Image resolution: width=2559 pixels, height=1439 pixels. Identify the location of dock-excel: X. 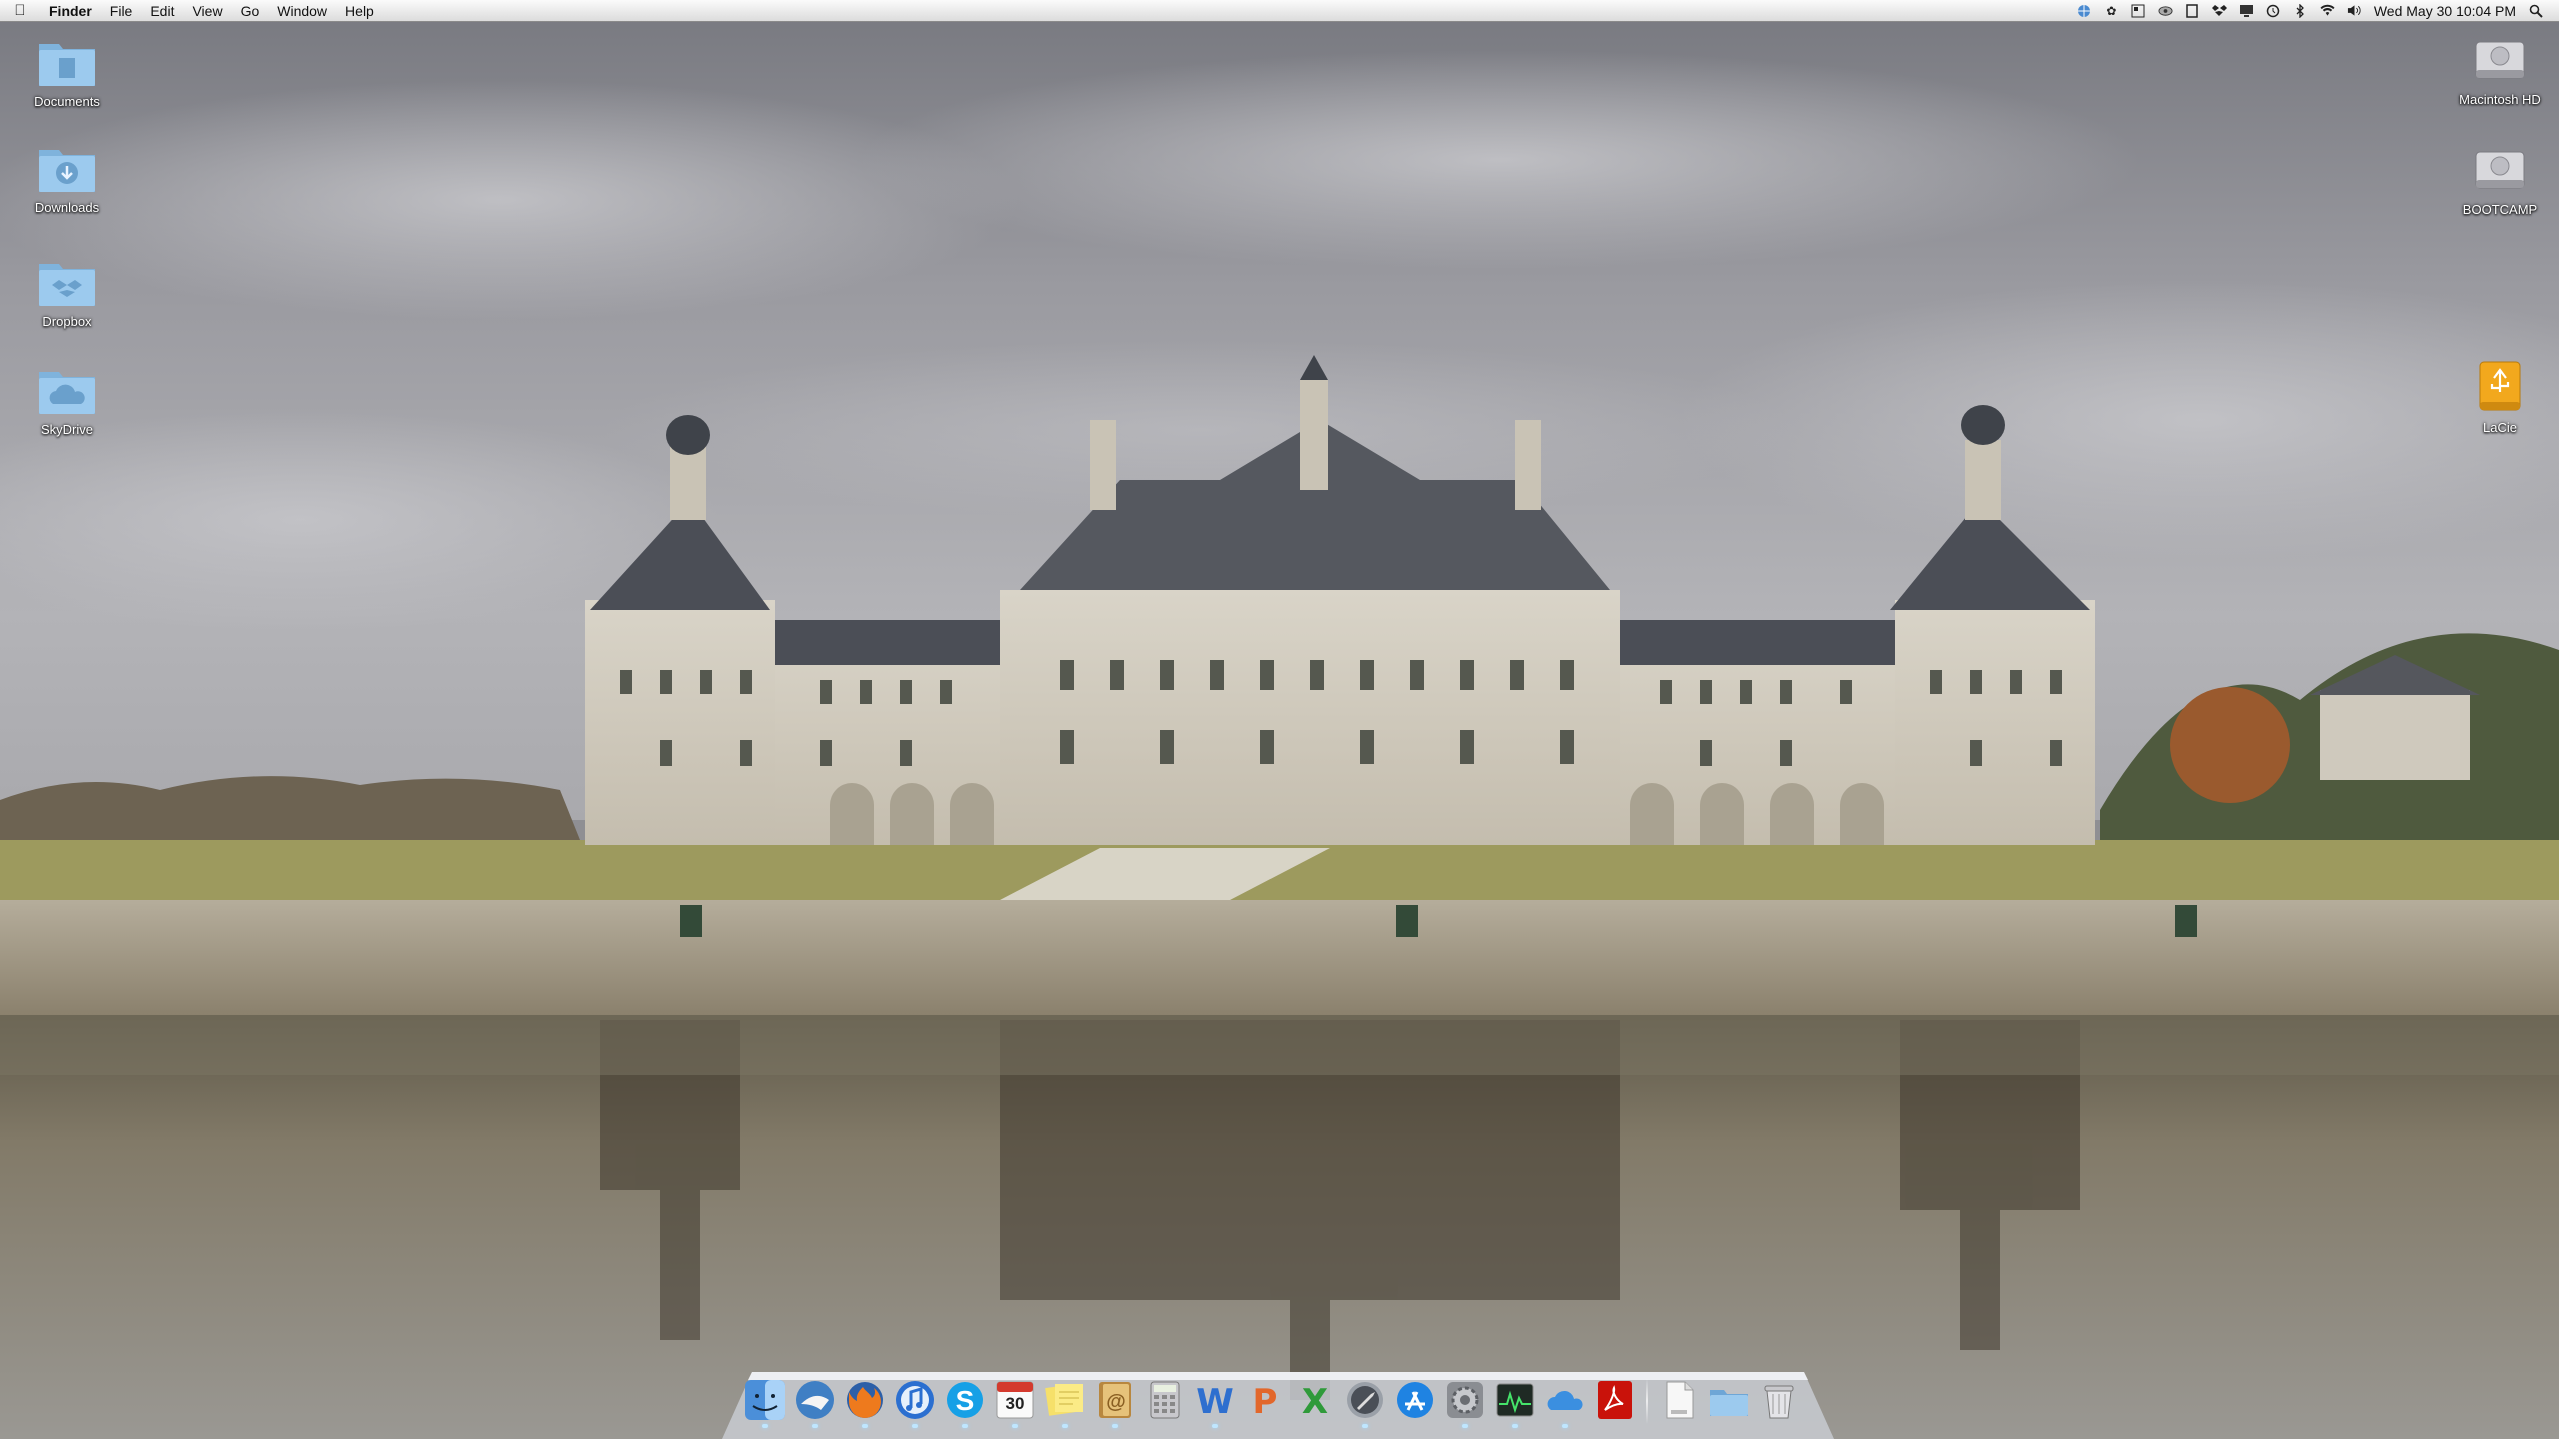
(1315, 1400).